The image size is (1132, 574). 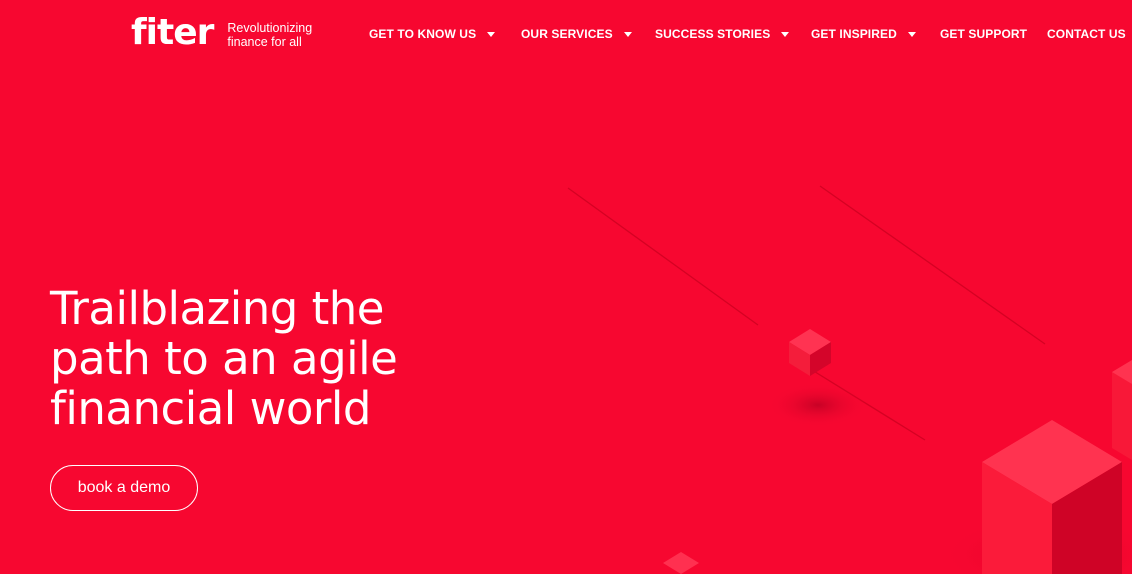 What do you see at coordinates (1036, 544) in the screenshot?
I see `large-cube-shadow` at bounding box center [1036, 544].